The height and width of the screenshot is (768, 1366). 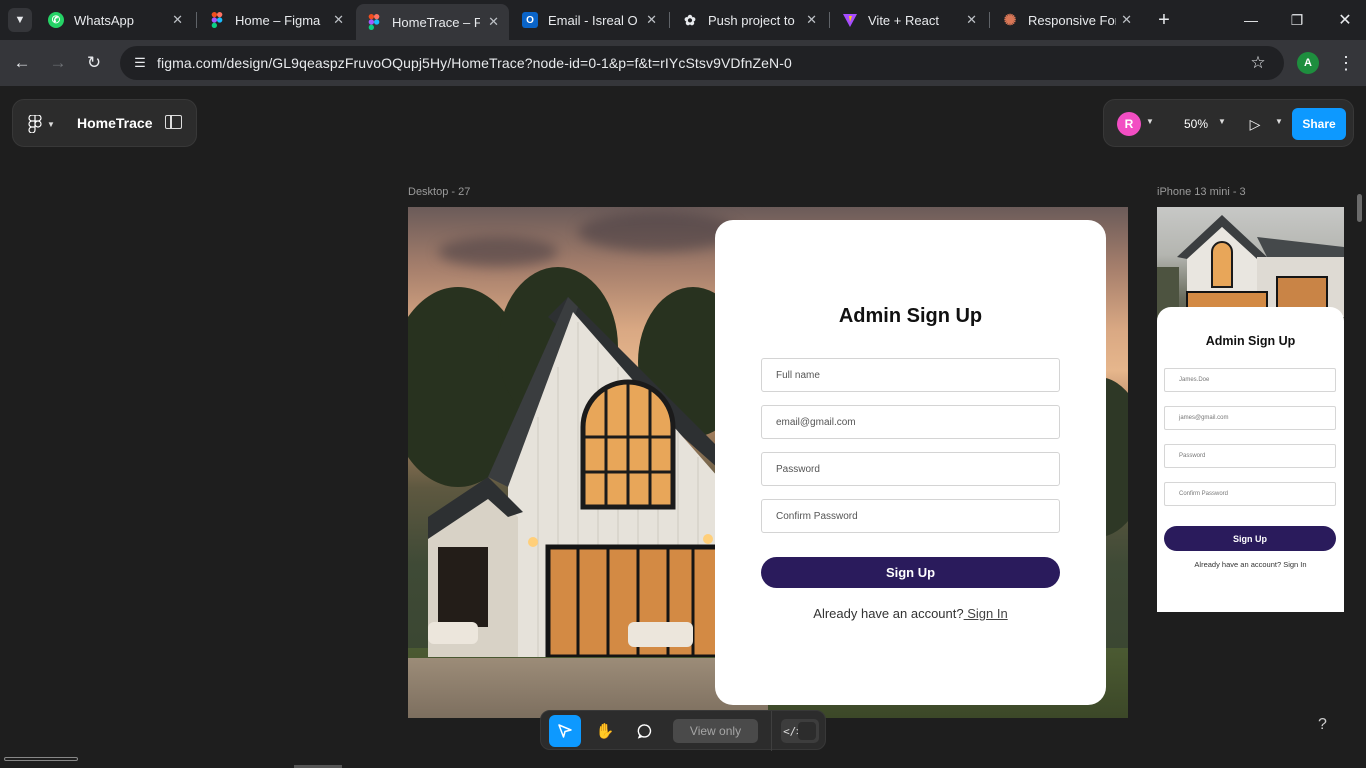 I want to click on confirm-password-field: Confirm Password, so click(x=910, y=516).